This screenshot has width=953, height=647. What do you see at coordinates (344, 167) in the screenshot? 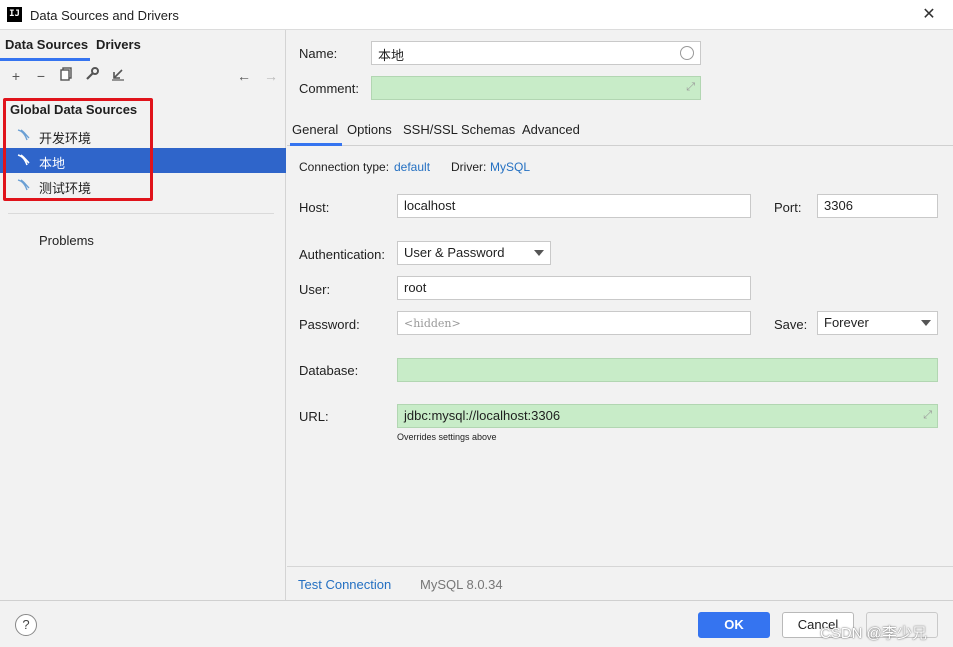
I see `connection-type-label: Connection type:` at bounding box center [344, 167].